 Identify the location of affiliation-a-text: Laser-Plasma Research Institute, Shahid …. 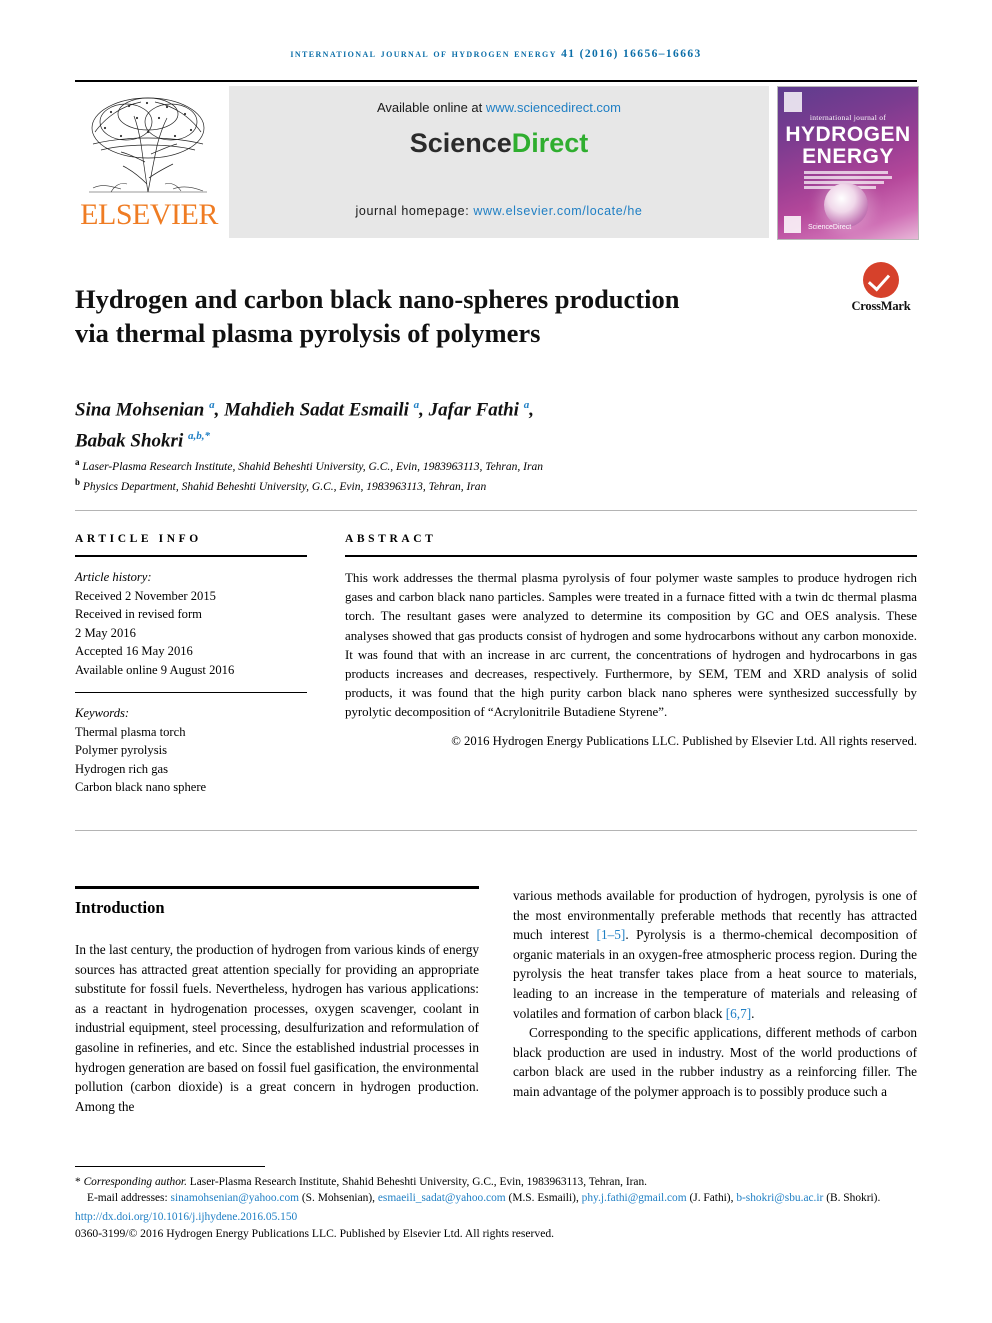
(311, 466).